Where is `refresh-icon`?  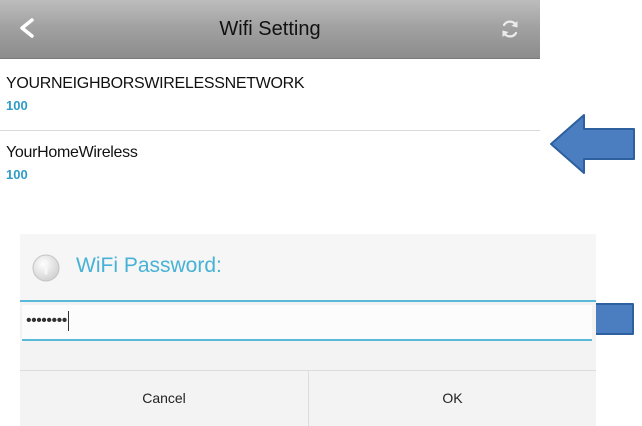
refresh-icon is located at coordinates (510, 29).